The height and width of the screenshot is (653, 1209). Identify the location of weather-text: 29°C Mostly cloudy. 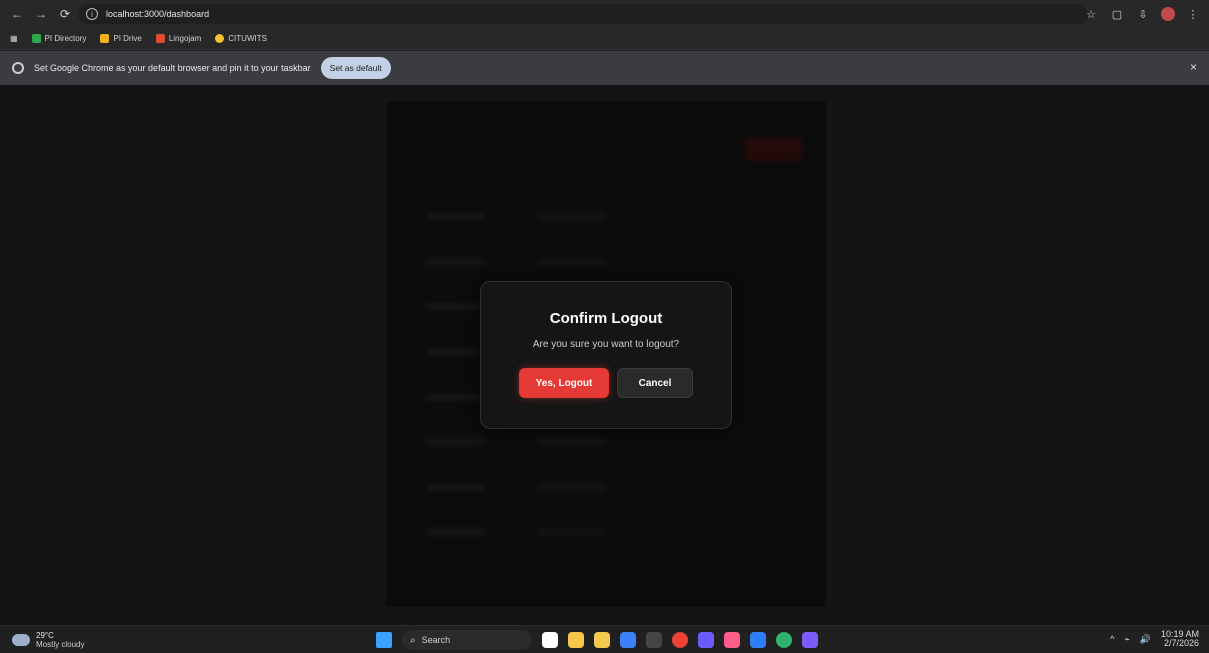
(60, 640).